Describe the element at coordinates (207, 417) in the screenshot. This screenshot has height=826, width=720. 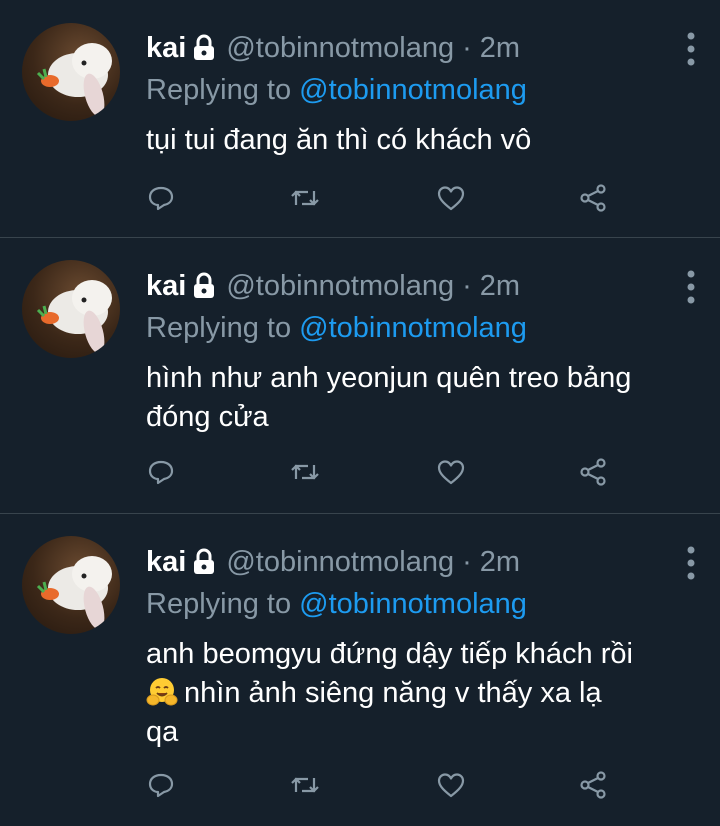
I see `tweet-text-line: đóng cửa` at that location.